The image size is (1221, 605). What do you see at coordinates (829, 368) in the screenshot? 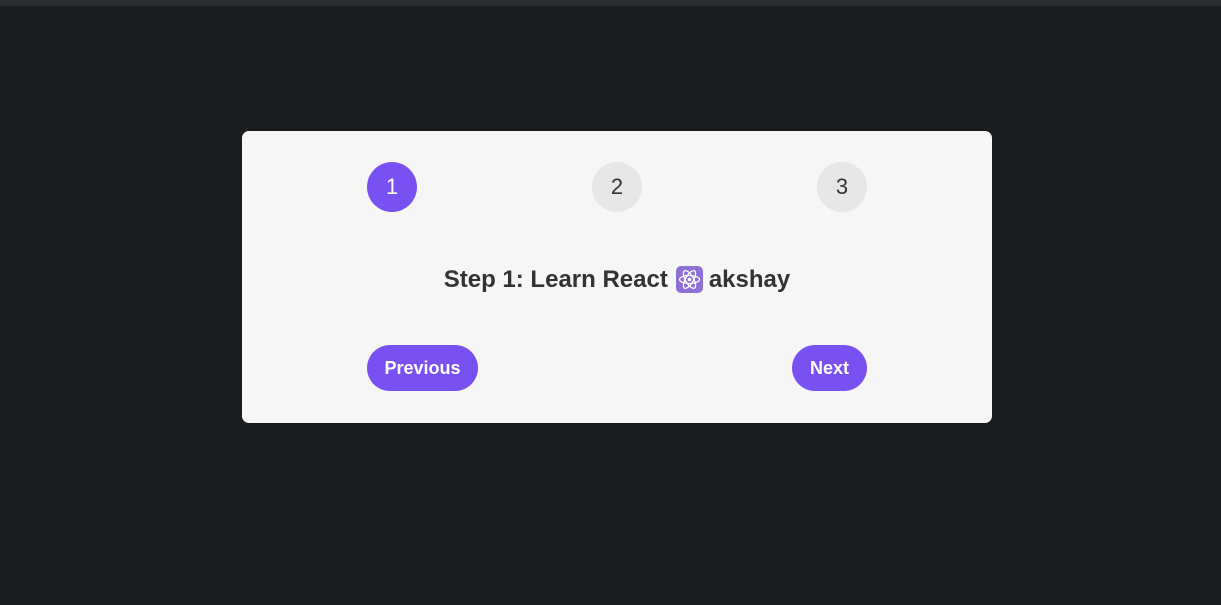
I see `next-button: Next` at bounding box center [829, 368].